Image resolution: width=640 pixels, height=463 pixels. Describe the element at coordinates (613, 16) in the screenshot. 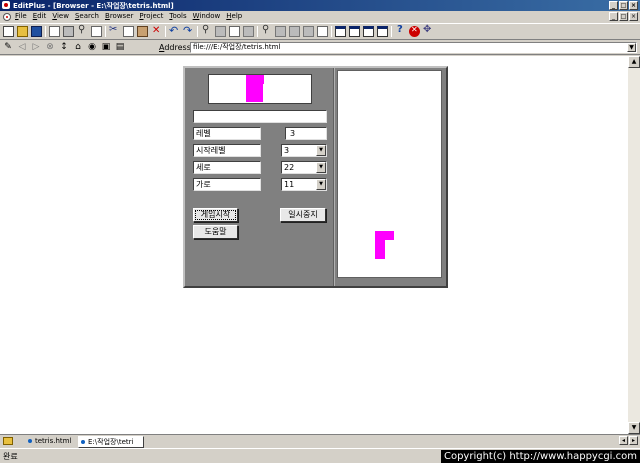

I see `doc-minimize-button: _` at that location.